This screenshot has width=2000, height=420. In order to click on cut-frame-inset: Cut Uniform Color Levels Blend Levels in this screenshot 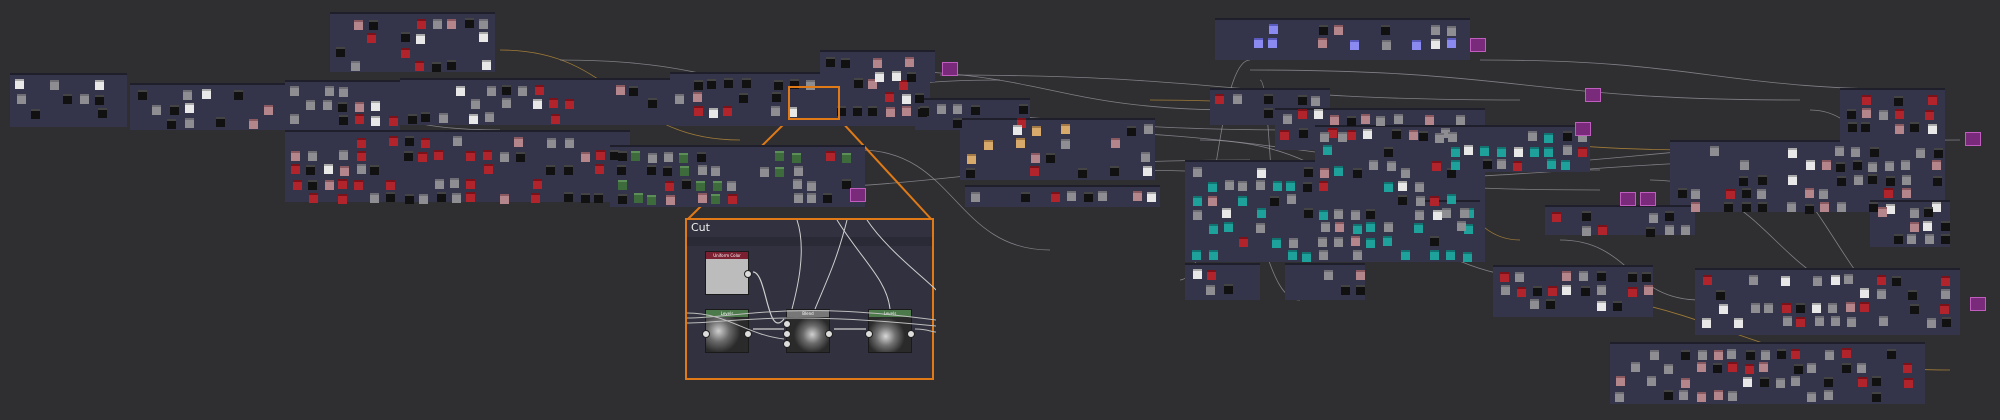, I will do `click(810, 299)`.